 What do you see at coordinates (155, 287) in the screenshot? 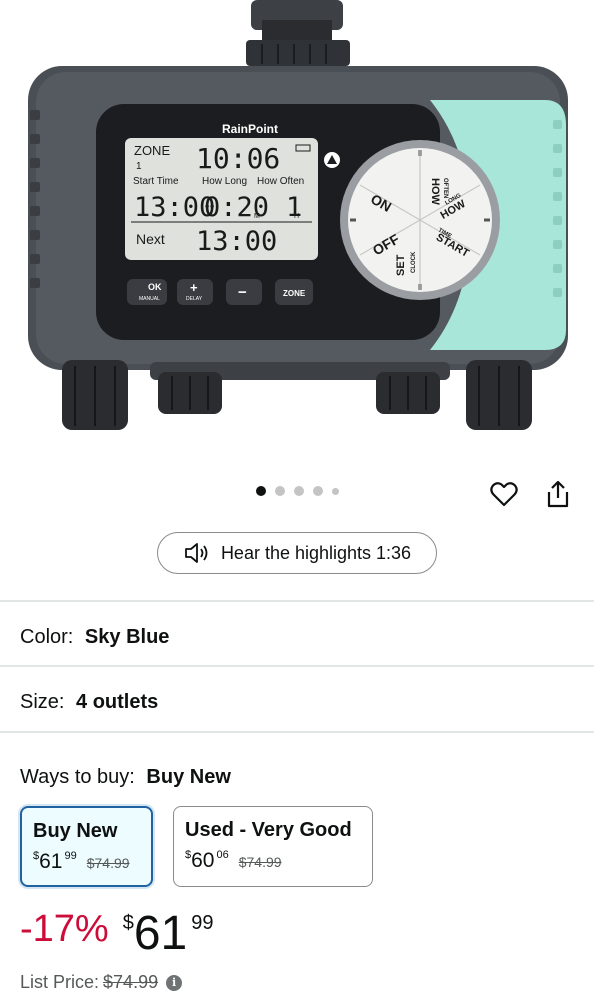
I see `ok-label: OK` at bounding box center [155, 287].